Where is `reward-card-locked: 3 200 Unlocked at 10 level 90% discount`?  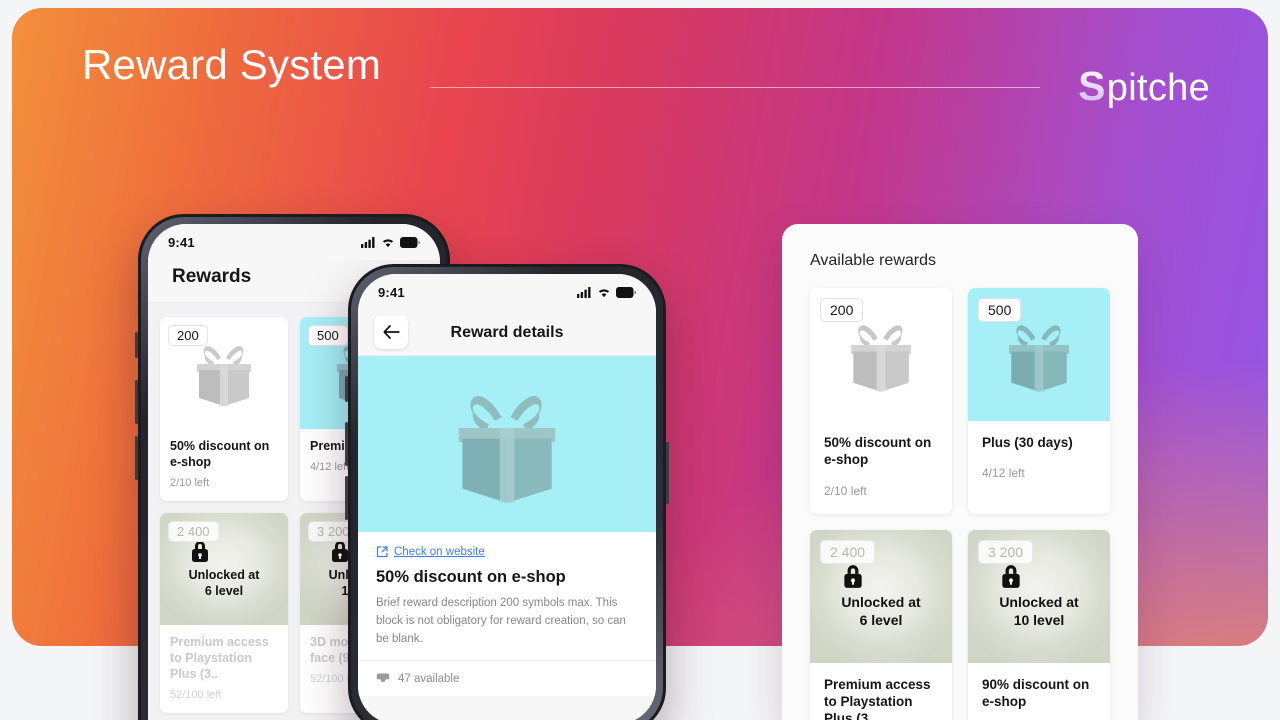
reward-card-locked: 3 200 Unlocked at 10 level 90% discount is located at coordinates (1039, 624).